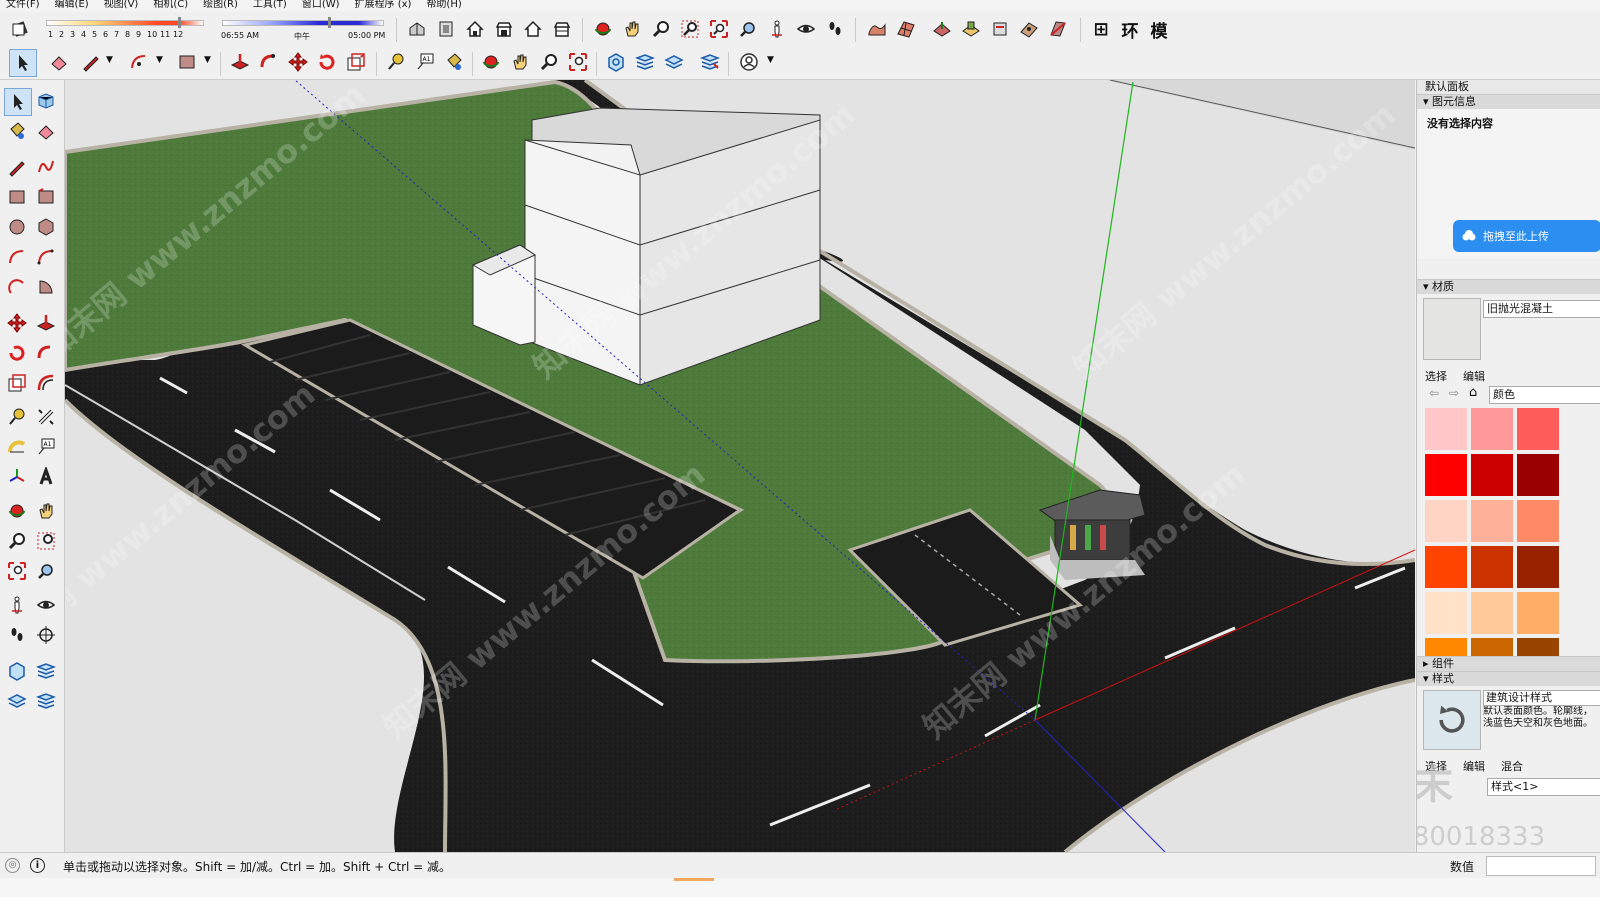 This screenshot has width=1600, height=897. Describe the element at coordinates (59, 62) in the screenshot. I see `eraser-button` at that location.